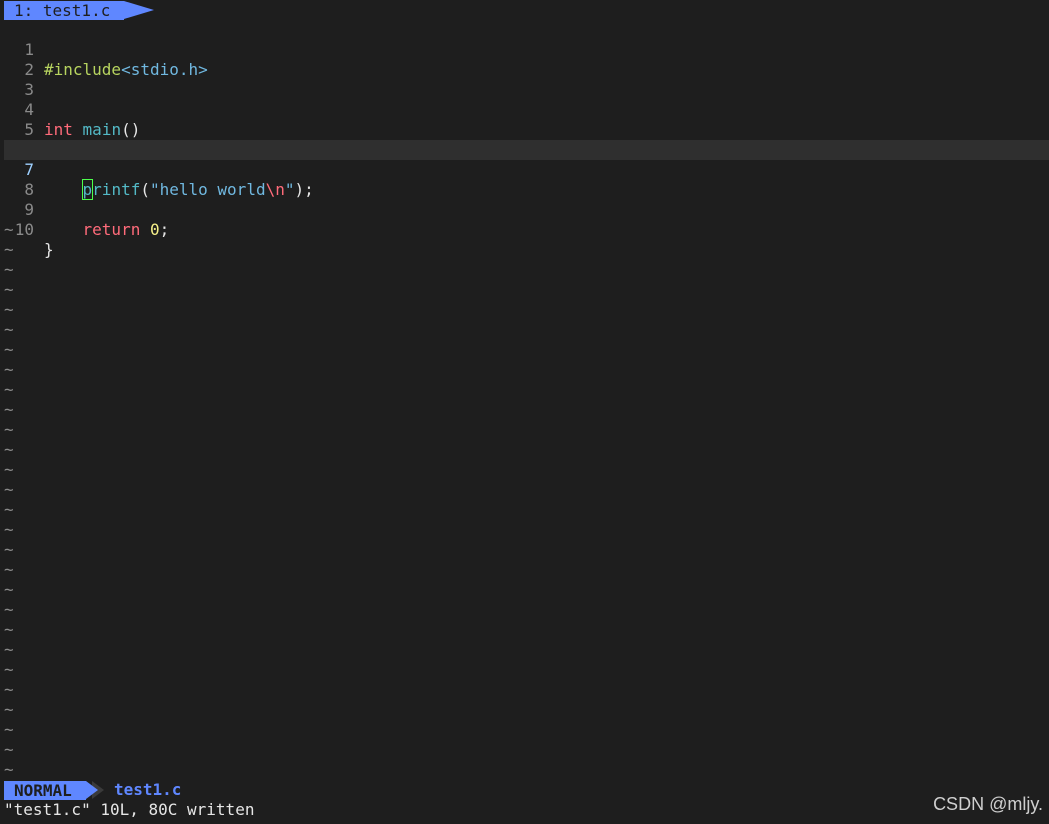 The width and height of the screenshot is (1049, 824). I want to click on mode-arrow-icon, so click(92, 790).